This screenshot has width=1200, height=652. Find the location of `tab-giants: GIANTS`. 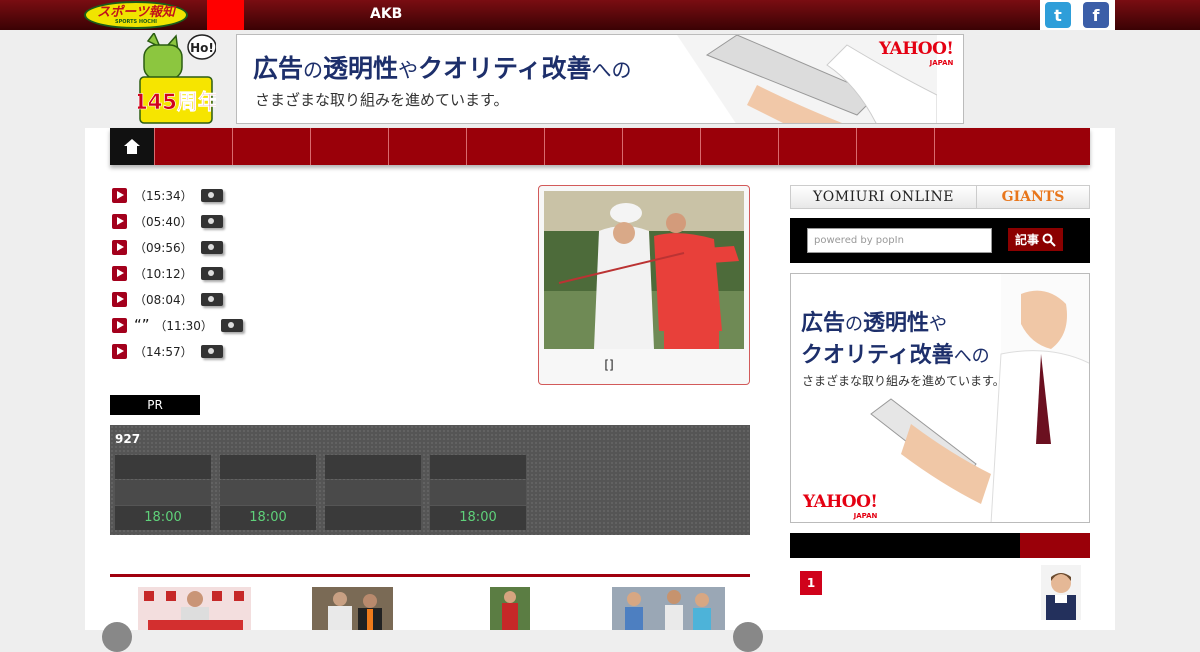

tab-giants: GIANTS is located at coordinates (1033, 197).